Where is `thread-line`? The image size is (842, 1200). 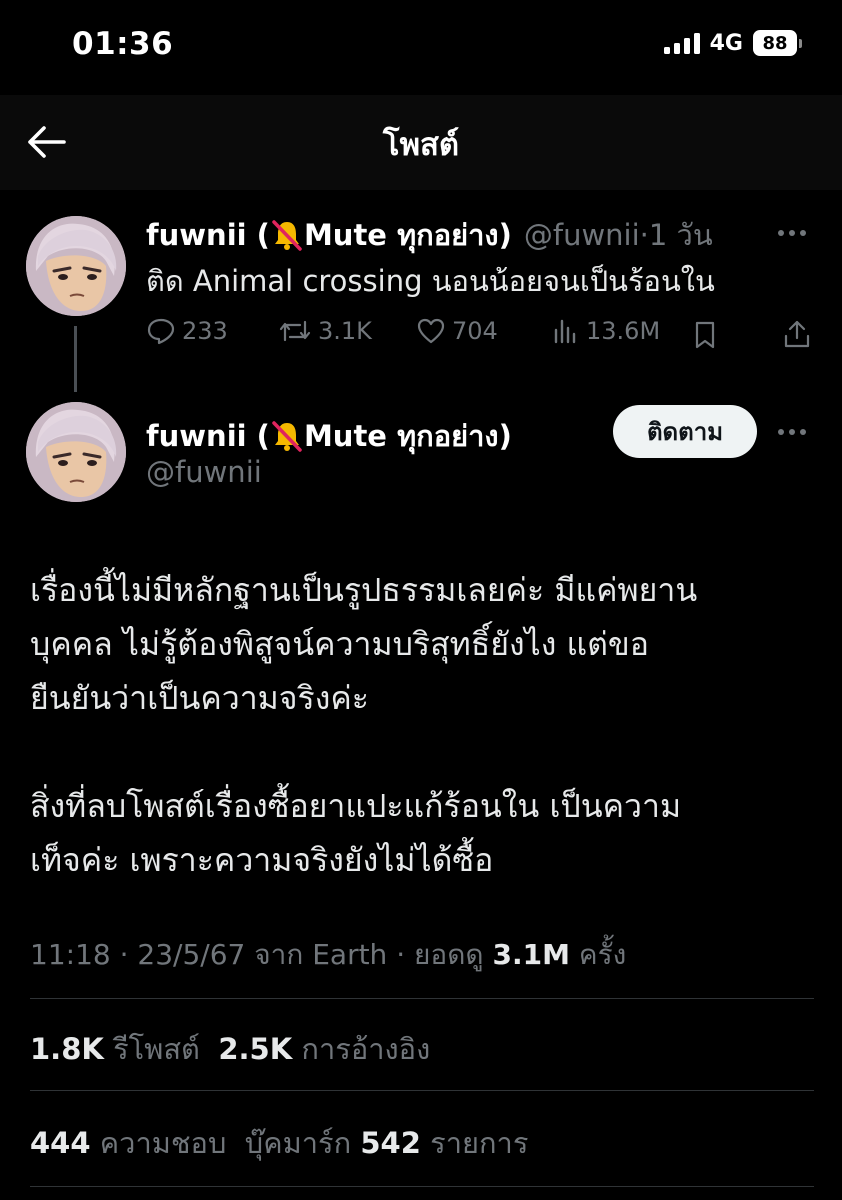 thread-line is located at coordinates (75, 359).